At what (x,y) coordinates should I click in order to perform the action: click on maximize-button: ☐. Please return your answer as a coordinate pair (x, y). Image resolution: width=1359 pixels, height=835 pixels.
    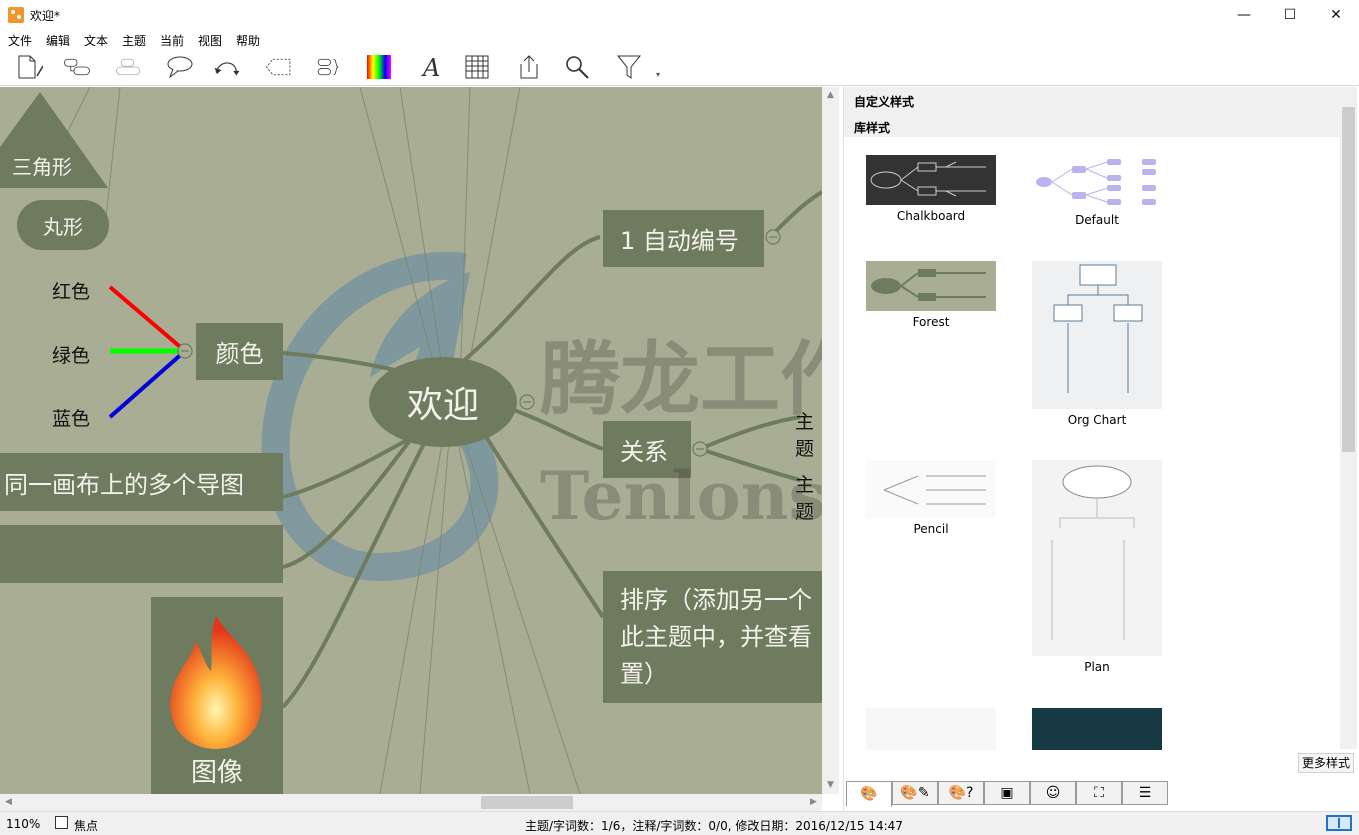
    Looking at the image, I should click on (1290, 15).